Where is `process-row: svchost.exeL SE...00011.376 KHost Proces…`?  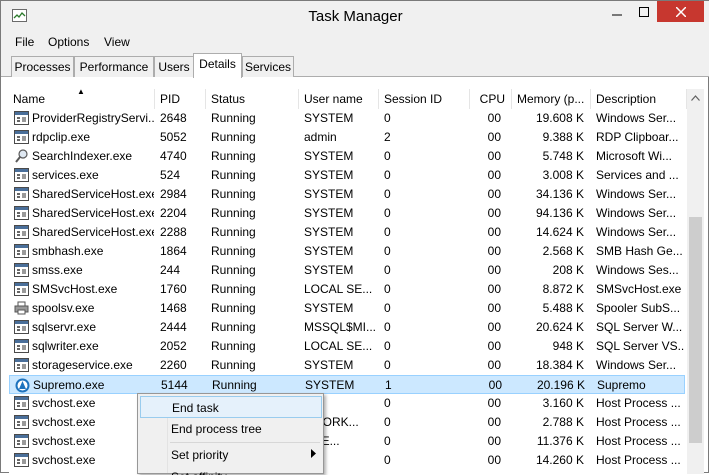
process-row: svchost.exeL SE...00011.376 KHost Proces… is located at coordinates (347, 441).